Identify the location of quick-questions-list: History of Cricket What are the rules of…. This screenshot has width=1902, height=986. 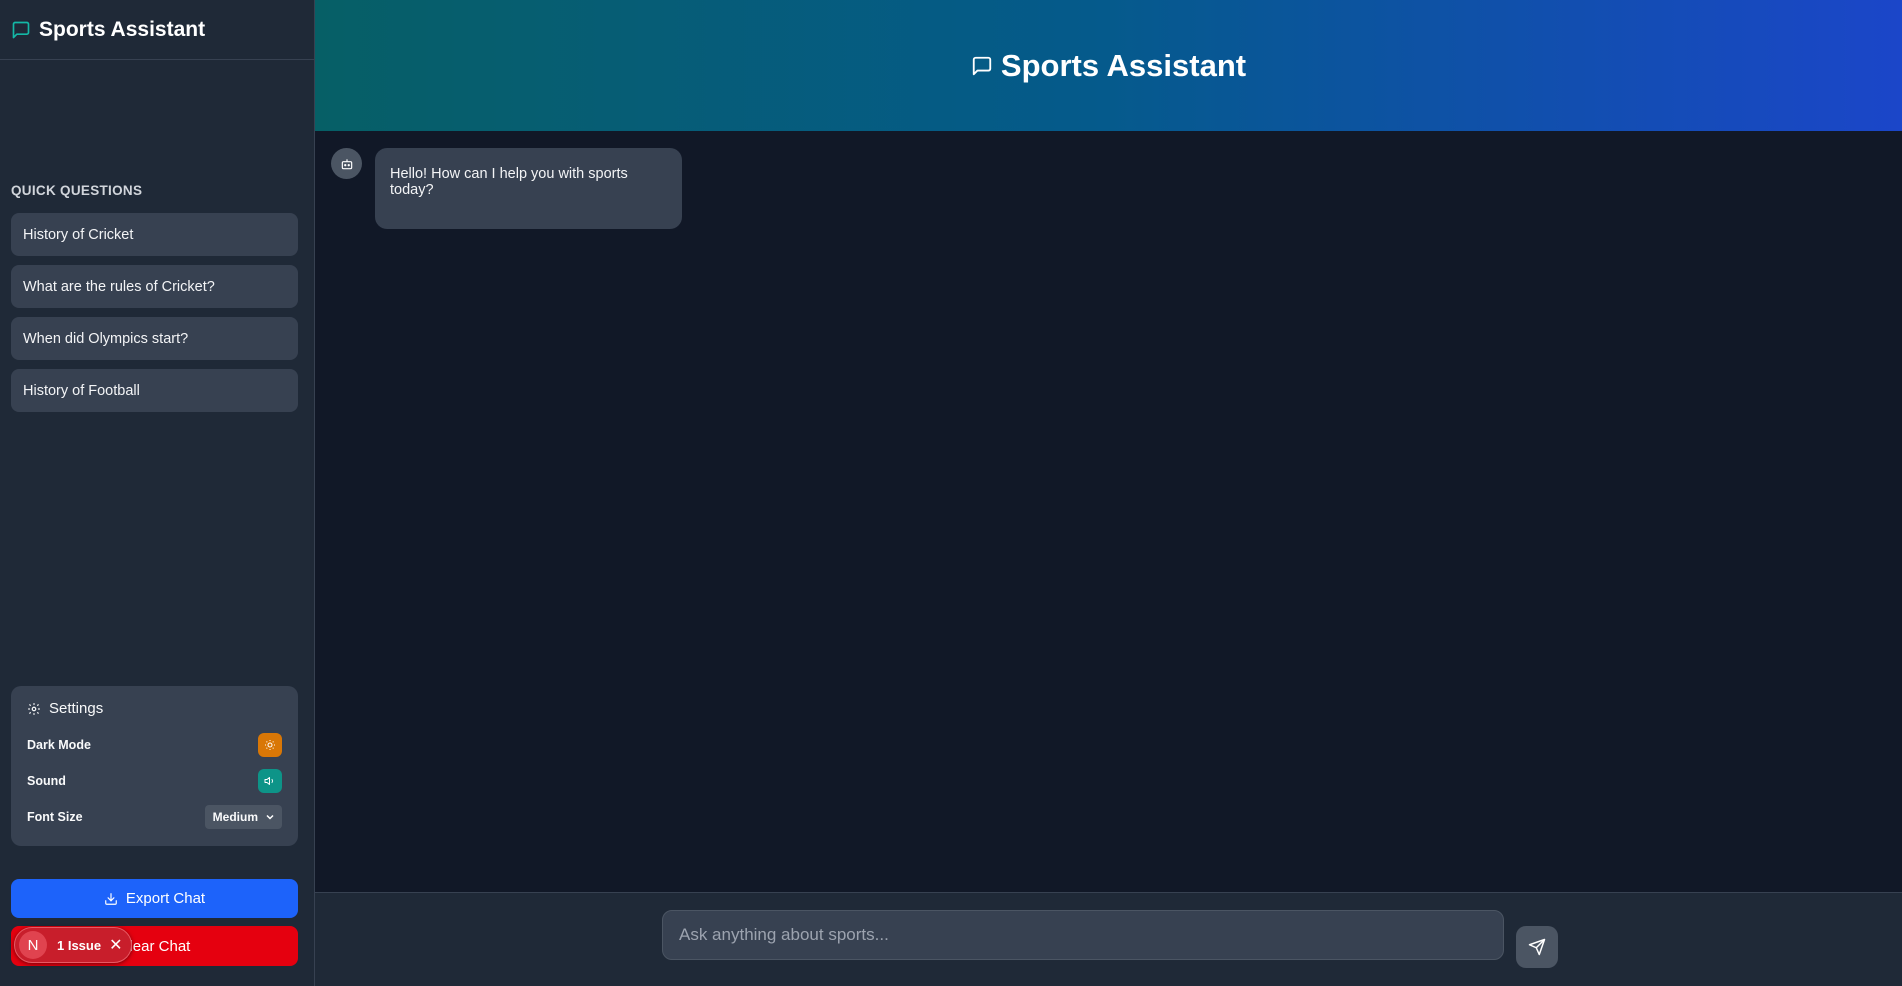
(154, 317).